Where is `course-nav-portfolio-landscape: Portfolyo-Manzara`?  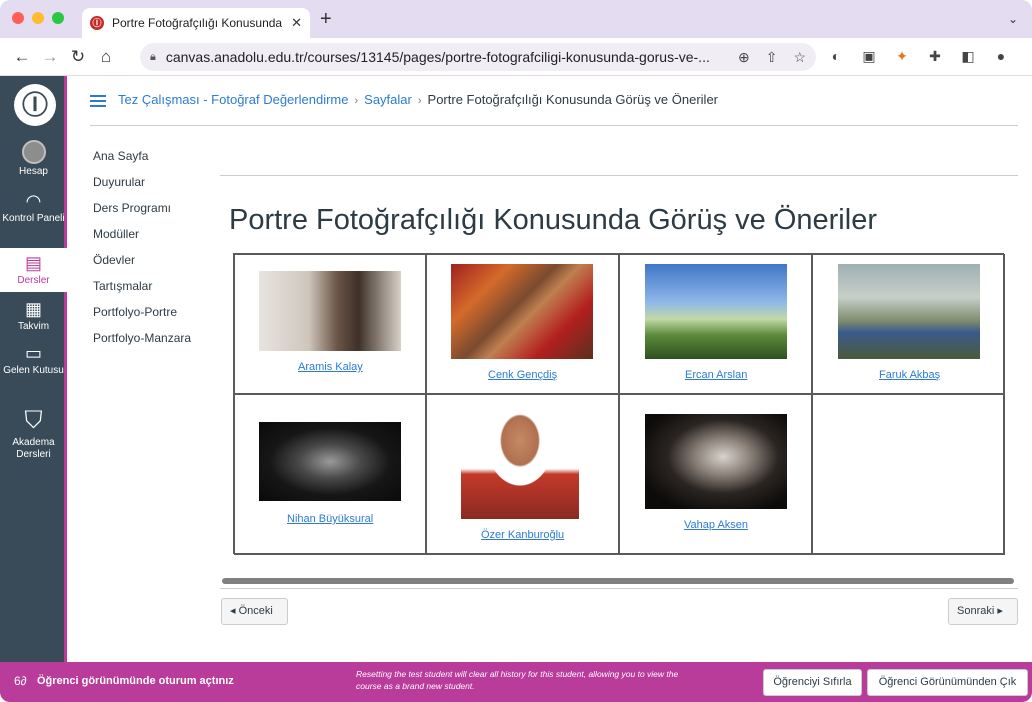 course-nav-portfolio-landscape: Portfolyo-Manzara is located at coordinates (142, 343).